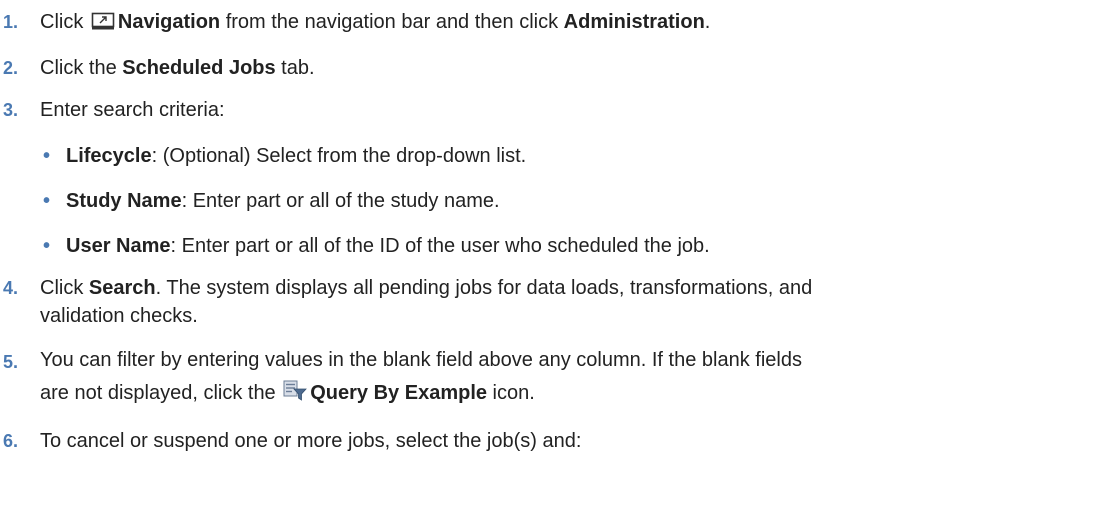  Describe the element at coordinates (132, 110) in the screenshot. I see `step-text: Enter search criteria:` at that location.